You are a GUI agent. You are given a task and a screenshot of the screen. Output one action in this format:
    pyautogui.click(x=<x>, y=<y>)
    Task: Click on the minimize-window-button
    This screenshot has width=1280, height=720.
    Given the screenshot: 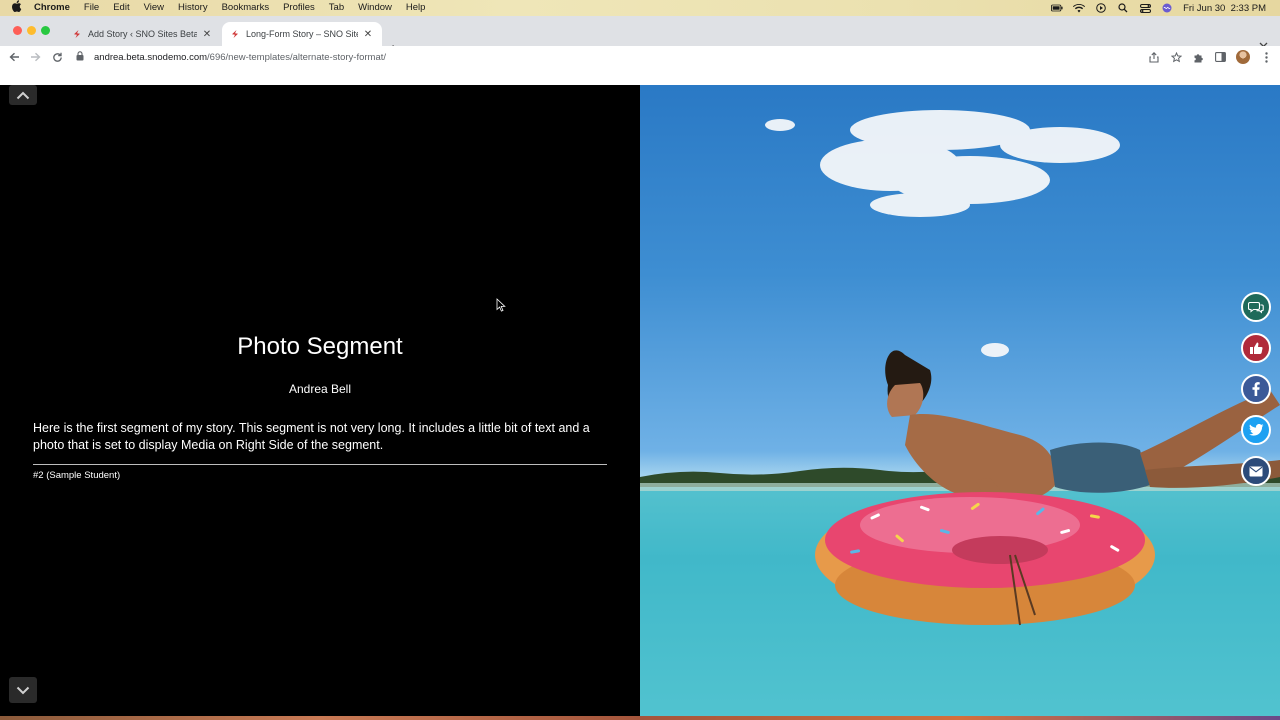 What is the action you would take?
    pyautogui.click(x=31, y=30)
    